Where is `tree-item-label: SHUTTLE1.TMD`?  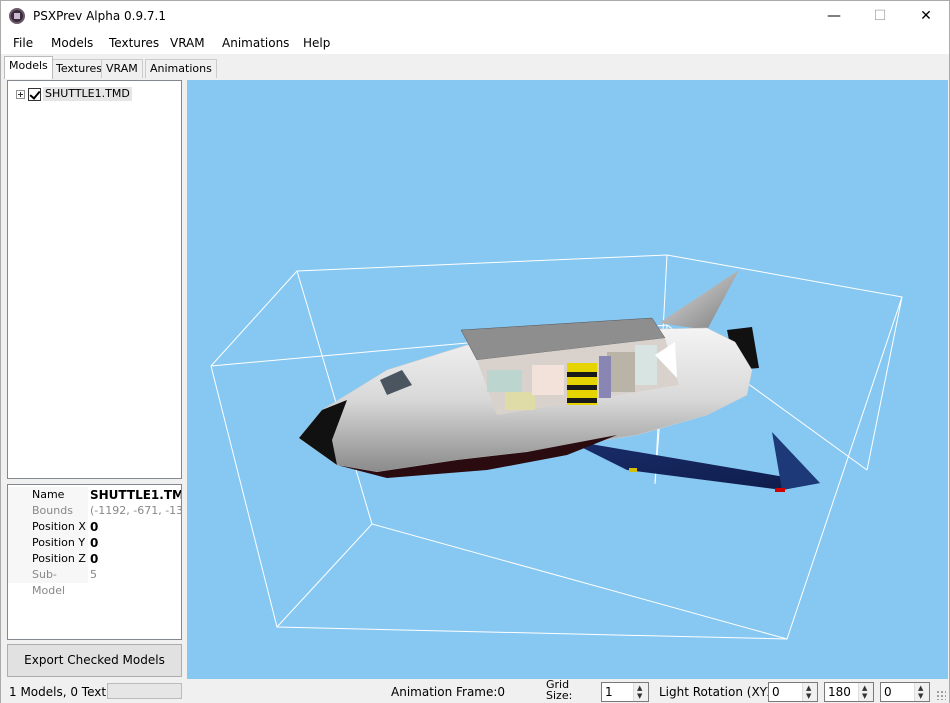 tree-item-label: SHUTTLE1.TMD is located at coordinates (87, 94).